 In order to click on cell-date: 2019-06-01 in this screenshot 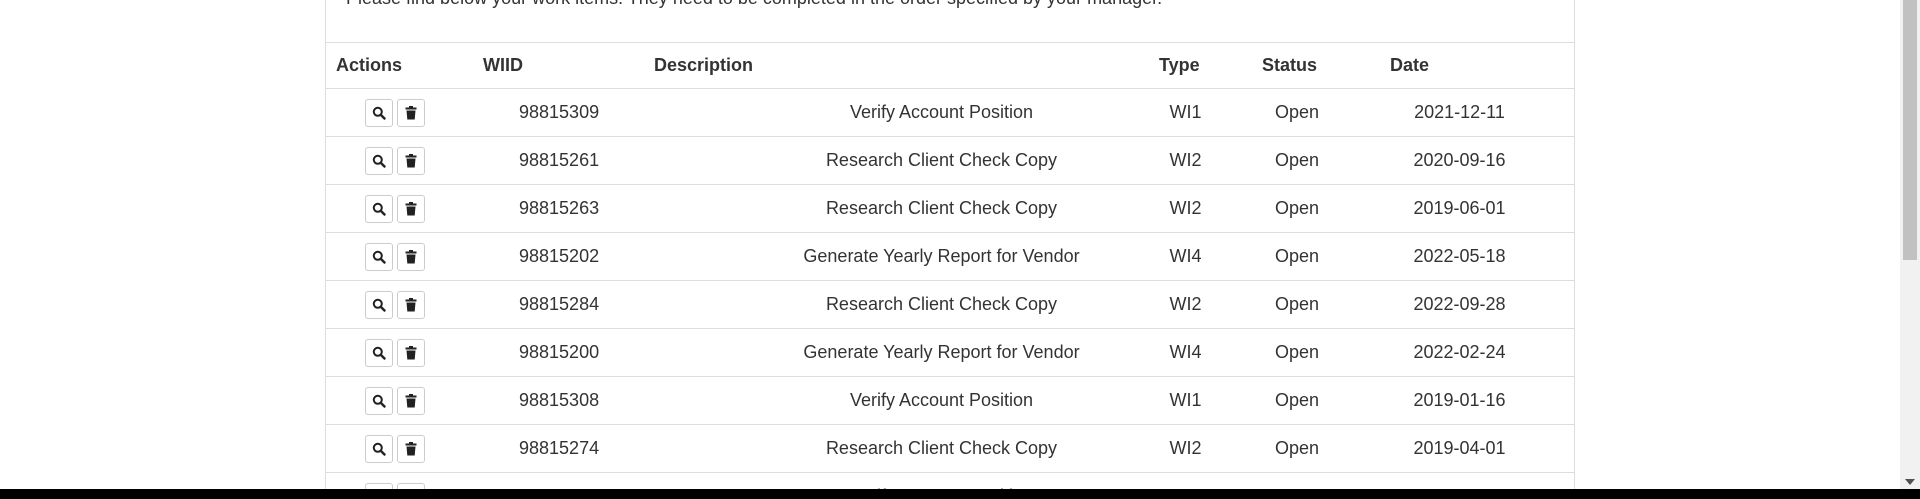, I will do `click(1482, 208)`.